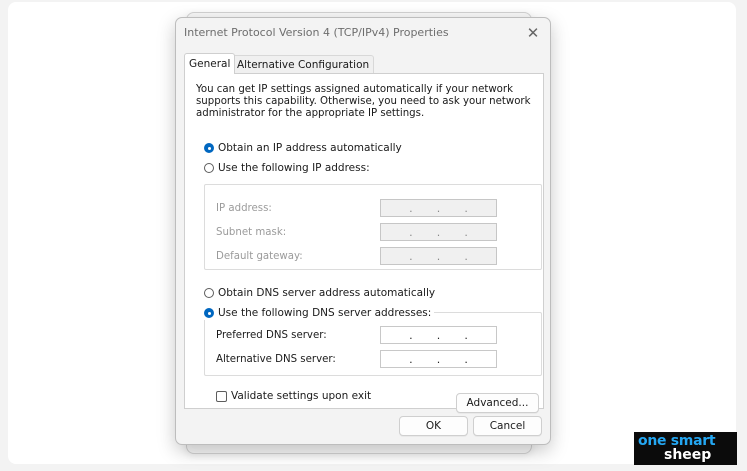 The image size is (747, 471). I want to click on validate-settings-option: Validate settings upon exit, so click(293, 396).